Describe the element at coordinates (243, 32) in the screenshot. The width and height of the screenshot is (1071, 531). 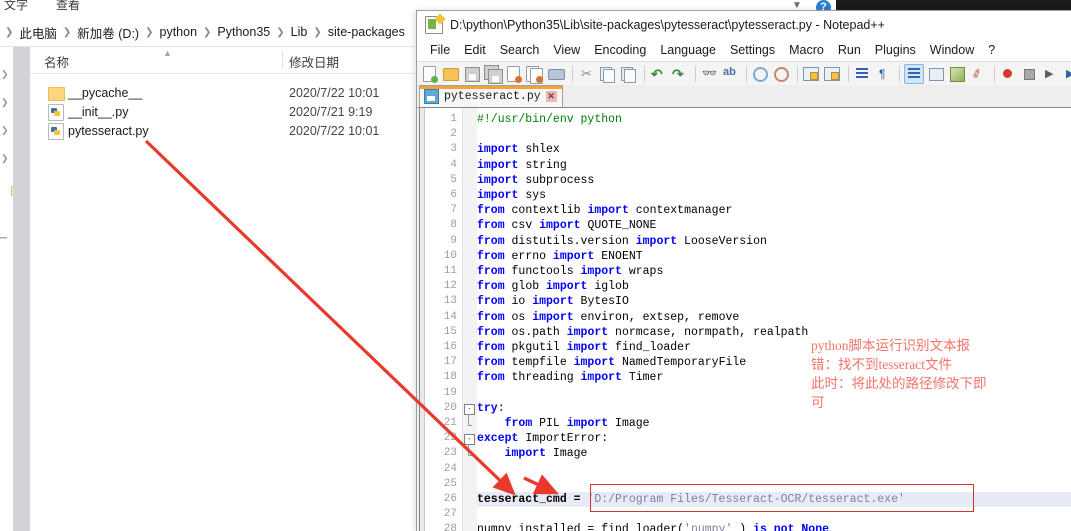
I see `breadcrumb-python35: Python35` at that location.